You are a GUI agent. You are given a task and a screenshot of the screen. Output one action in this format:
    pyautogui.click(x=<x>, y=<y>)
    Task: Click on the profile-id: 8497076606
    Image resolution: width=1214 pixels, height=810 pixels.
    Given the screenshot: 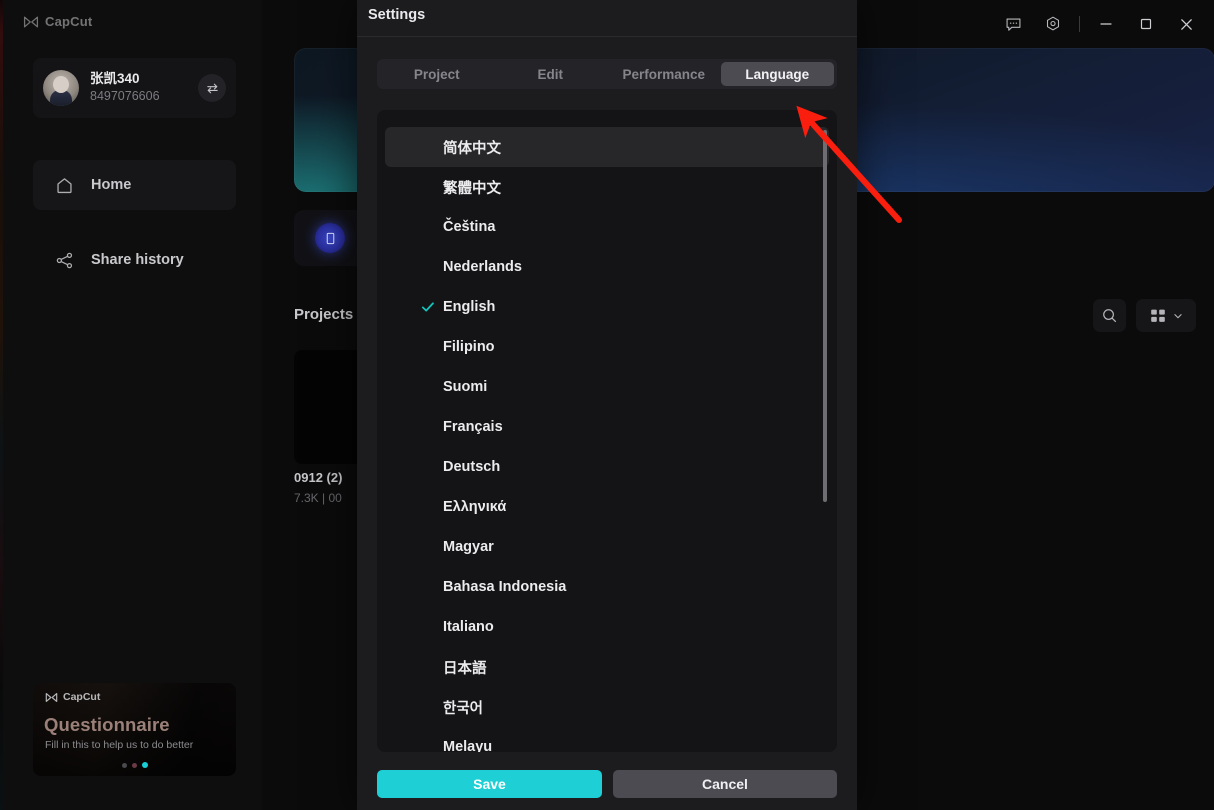 What is the action you would take?
    pyautogui.click(x=125, y=96)
    